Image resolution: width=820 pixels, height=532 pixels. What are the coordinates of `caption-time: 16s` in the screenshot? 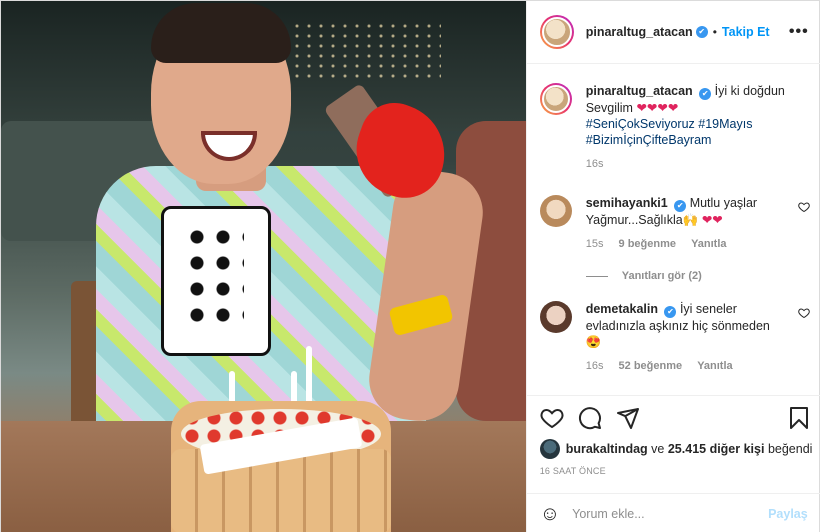 It's located at (594, 164).